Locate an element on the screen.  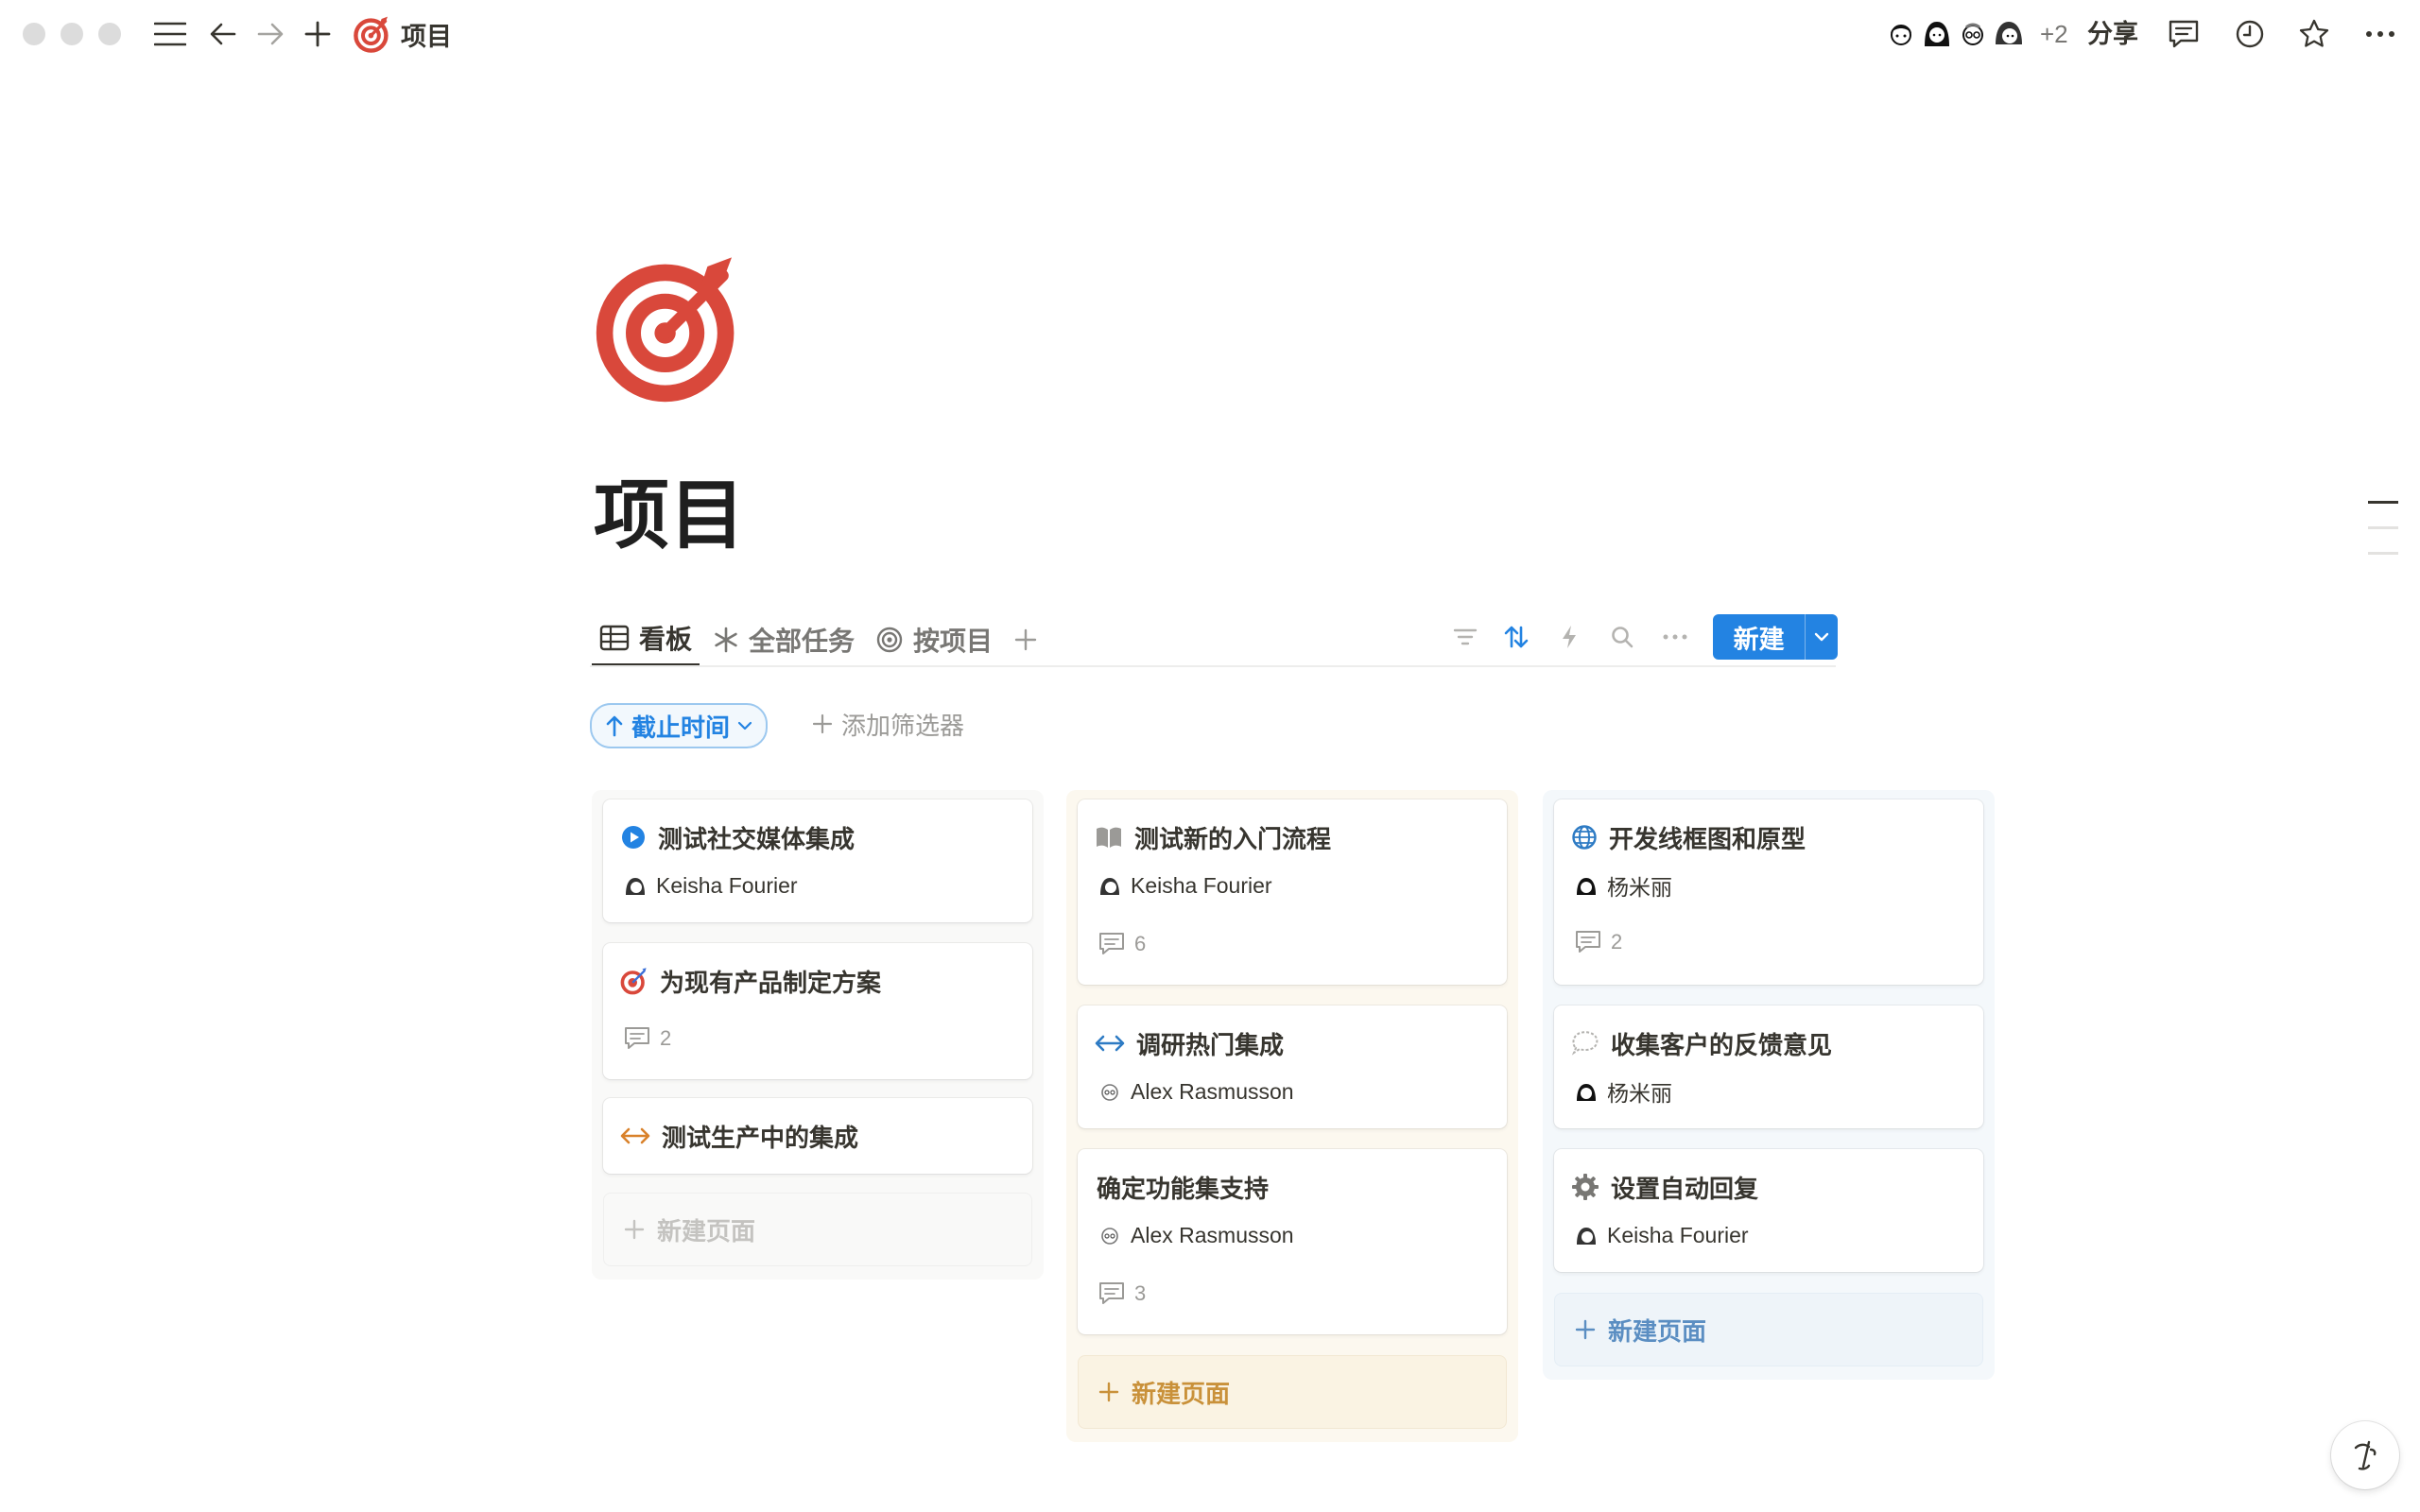
board-card: 确定功能集支持 Alex Rasmusson 3 is located at coordinates (1292, 1241).